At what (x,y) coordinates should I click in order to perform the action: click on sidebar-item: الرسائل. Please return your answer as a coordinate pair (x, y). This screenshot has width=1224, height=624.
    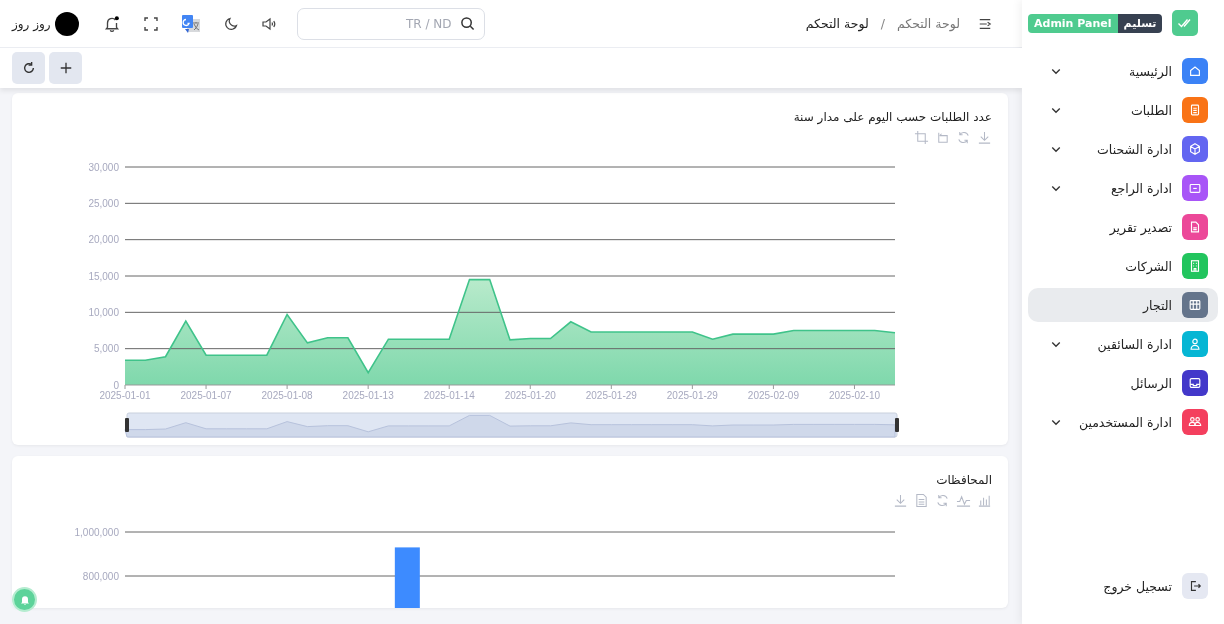
    Looking at the image, I should click on (1123, 383).